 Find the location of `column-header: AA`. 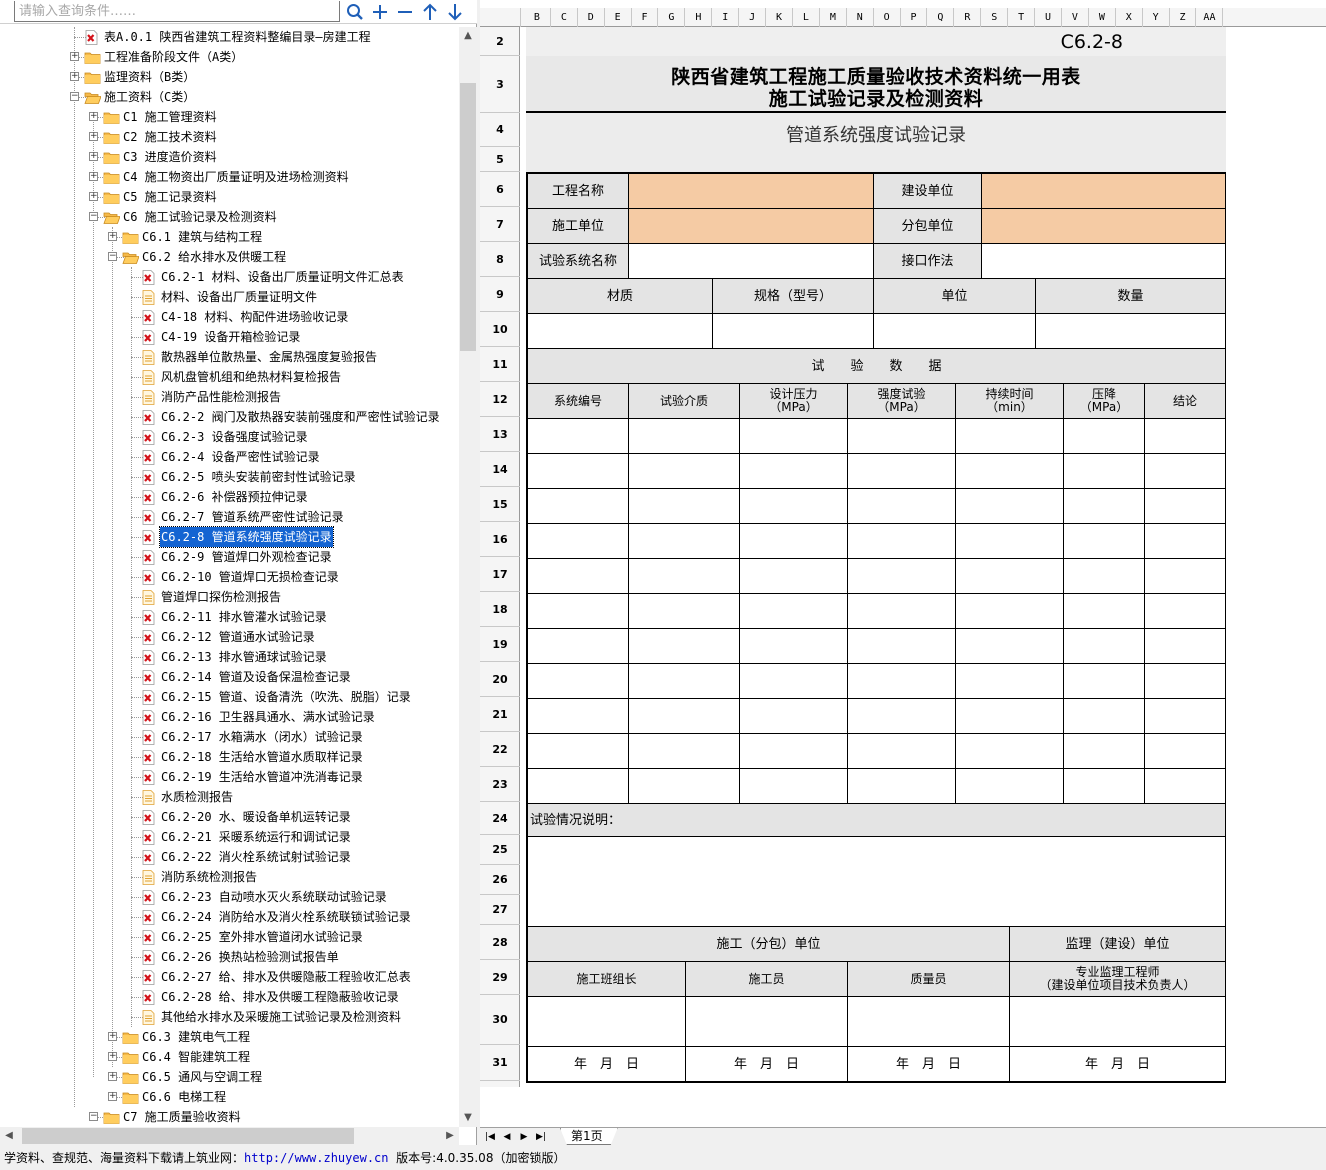

column-header: AA is located at coordinates (1210, 17).